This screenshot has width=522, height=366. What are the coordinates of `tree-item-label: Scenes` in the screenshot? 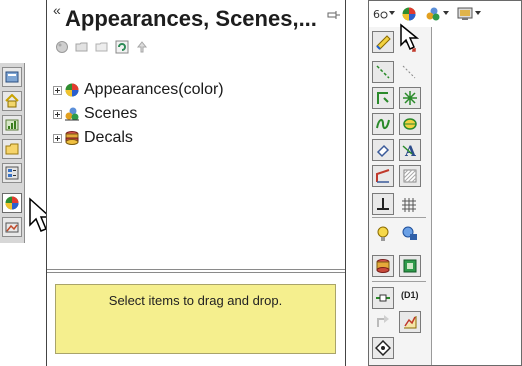 It's located at (111, 113).